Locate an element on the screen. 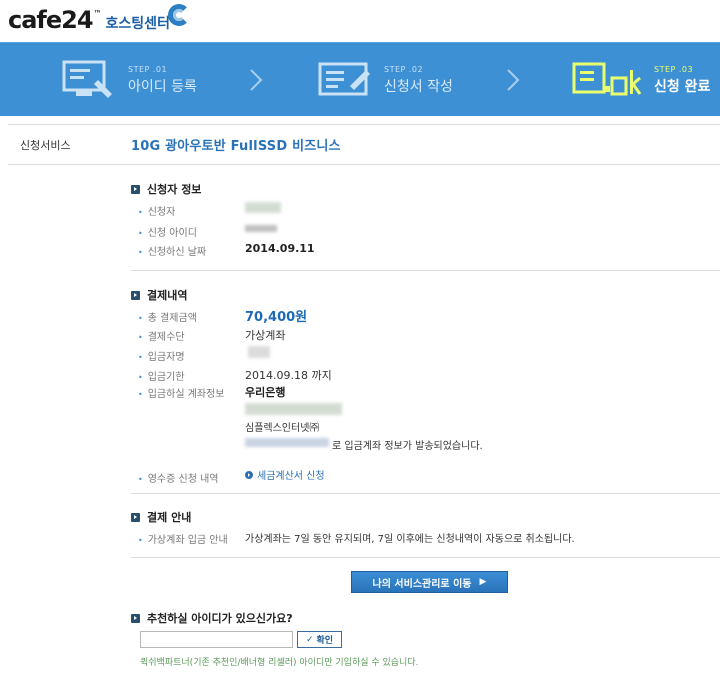  account-info-label: 입금하실 계좌정보 is located at coordinates (181, 392).